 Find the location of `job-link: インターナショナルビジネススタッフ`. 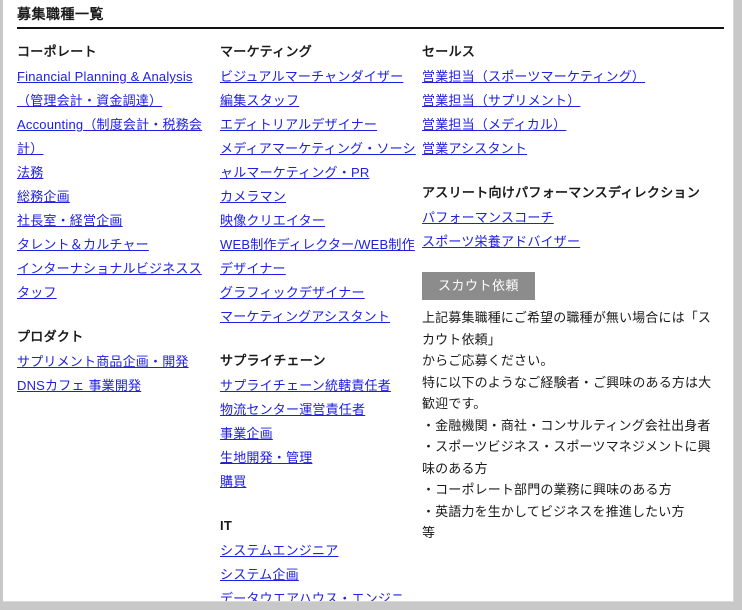

job-link: インターナショナルビジネススタッフ is located at coordinates (115, 281).